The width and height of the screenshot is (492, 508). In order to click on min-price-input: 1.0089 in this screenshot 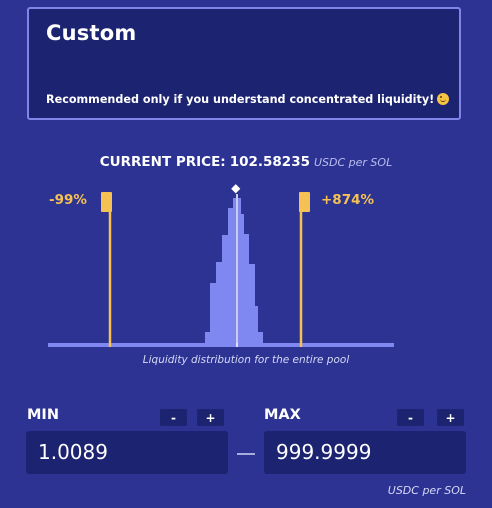, I will do `click(127, 452)`.